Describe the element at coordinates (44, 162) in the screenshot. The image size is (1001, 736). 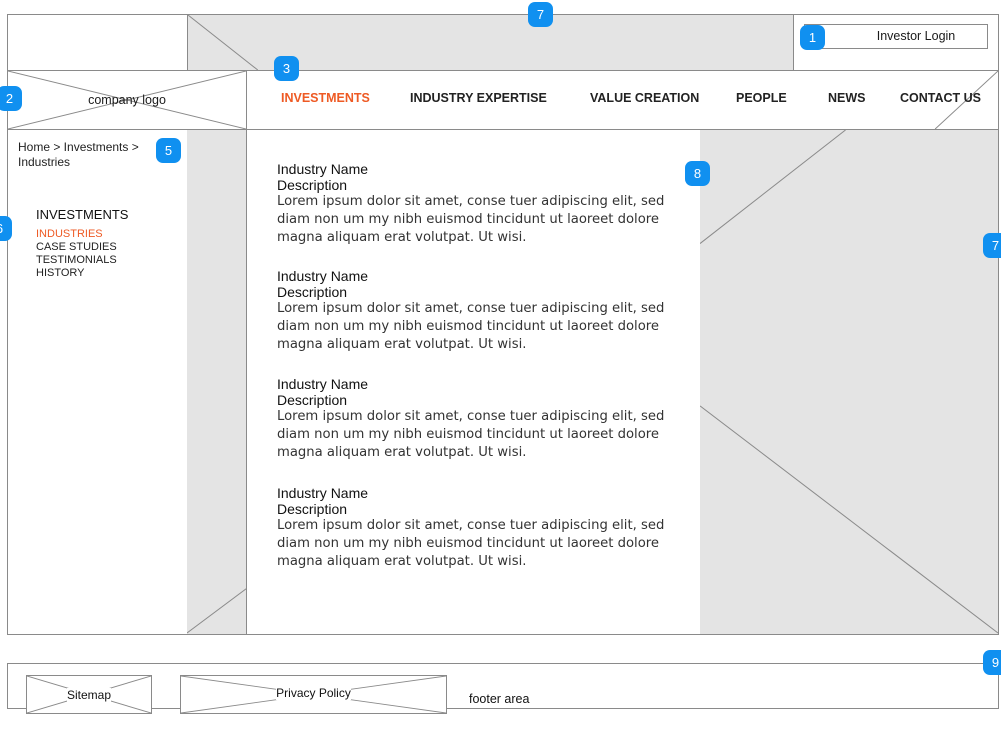
I see `breadcrumb-current: Industries` at that location.